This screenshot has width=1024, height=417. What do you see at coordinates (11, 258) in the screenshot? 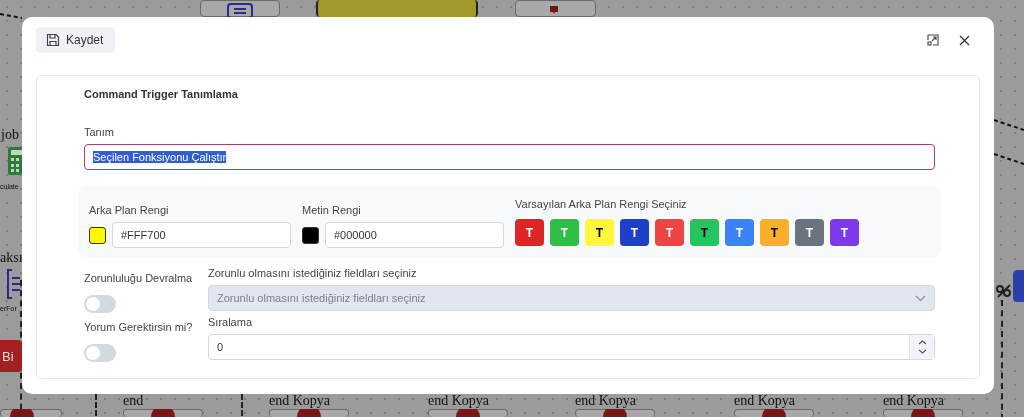
I see `node-label: aksı` at bounding box center [11, 258].